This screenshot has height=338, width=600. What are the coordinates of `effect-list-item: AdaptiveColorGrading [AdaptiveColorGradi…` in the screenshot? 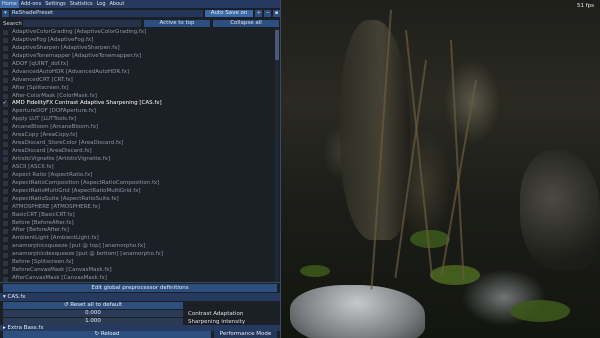 It's located at (138, 33).